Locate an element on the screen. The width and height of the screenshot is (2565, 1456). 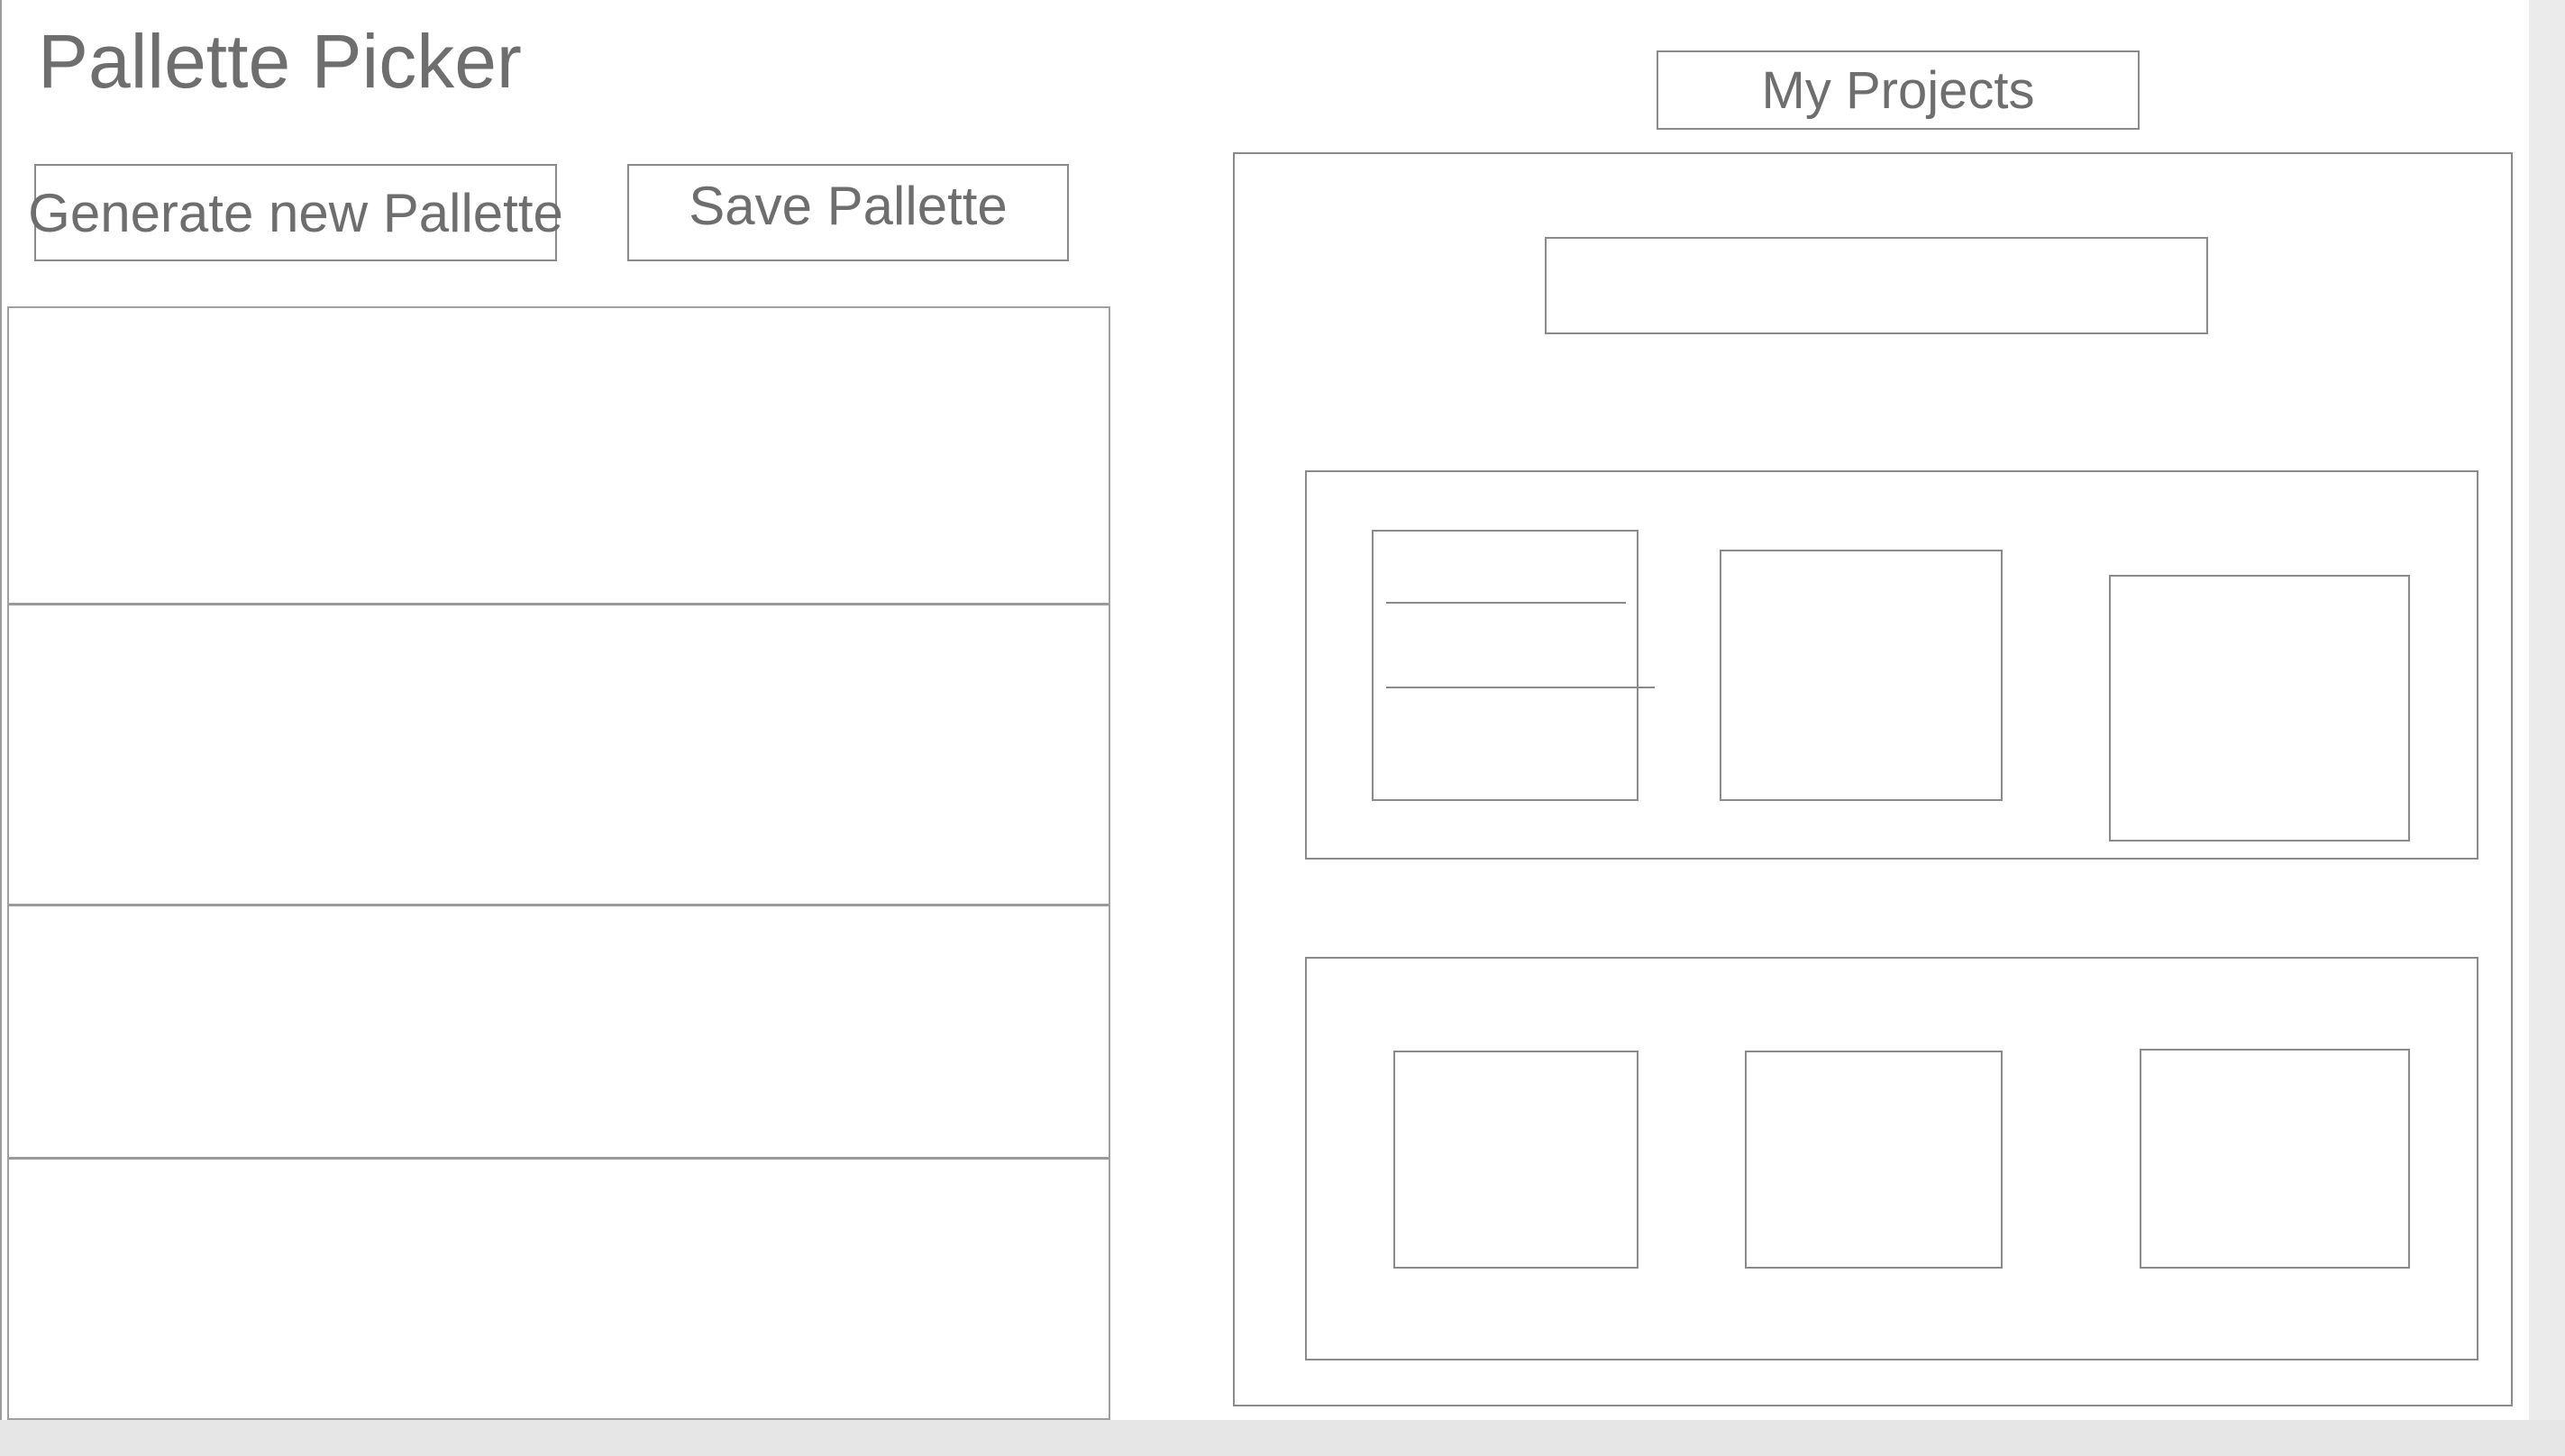
generate-palette-button: Generate new Pallette is located at coordinates (295, 212).